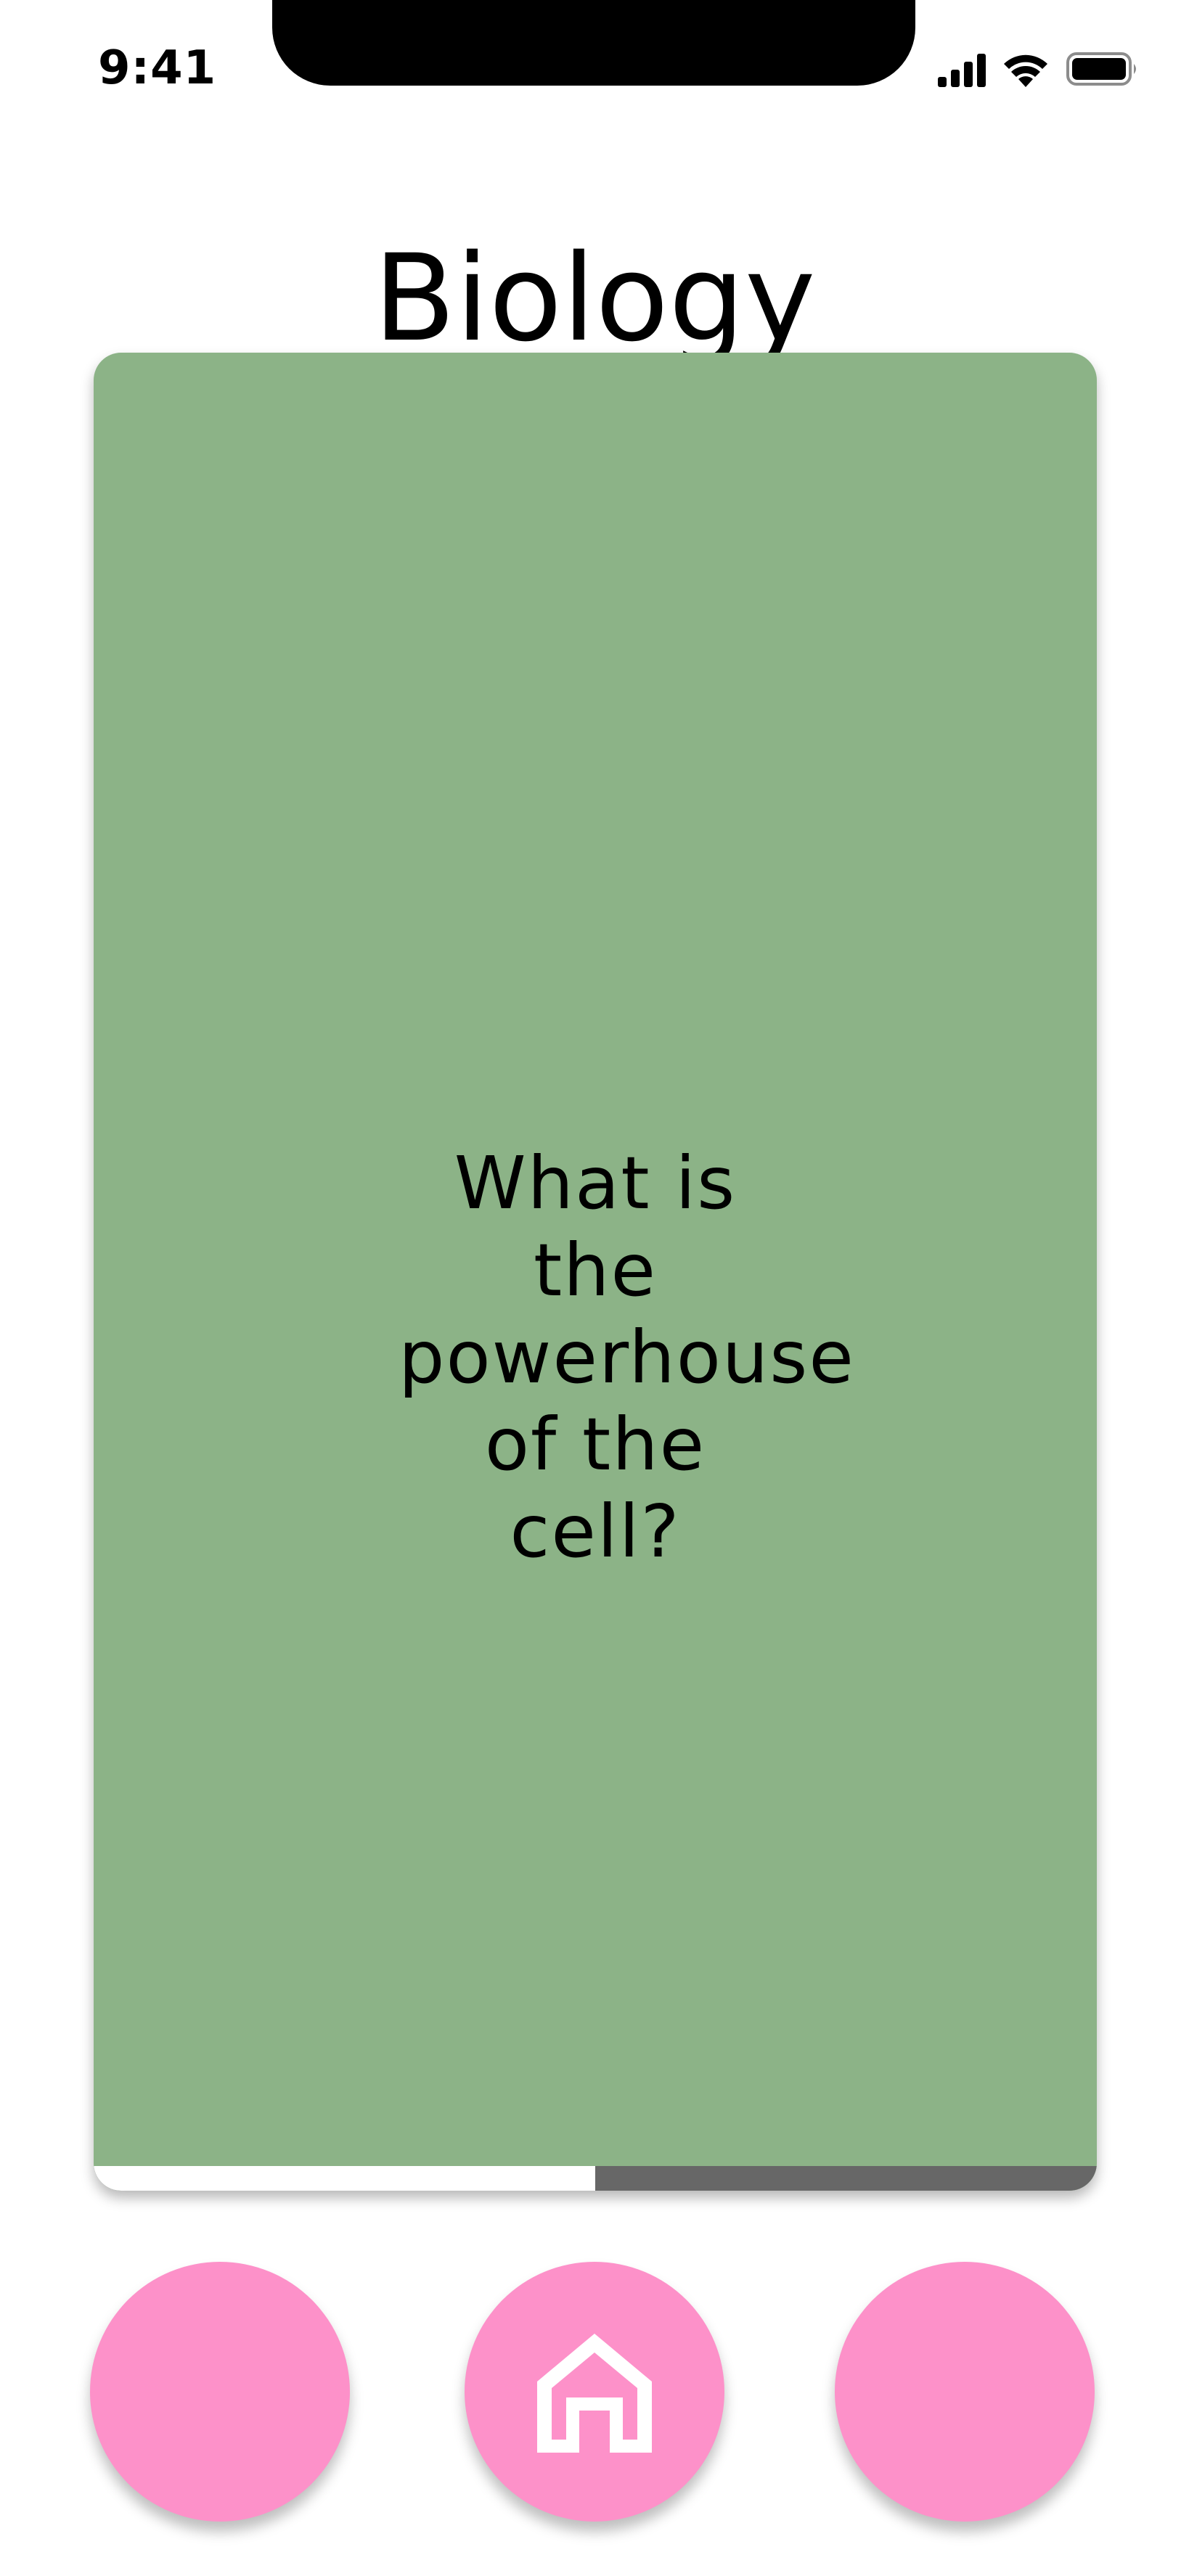 This screenshot has width=1189, height=2576. Describe the element at coordinates (593, 43) in the screenshot. I see `device-notch` at that location.